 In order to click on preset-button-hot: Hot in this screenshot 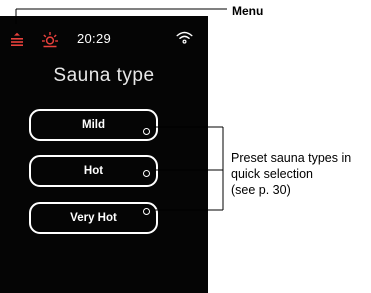, I will do `click(93, 171)`.